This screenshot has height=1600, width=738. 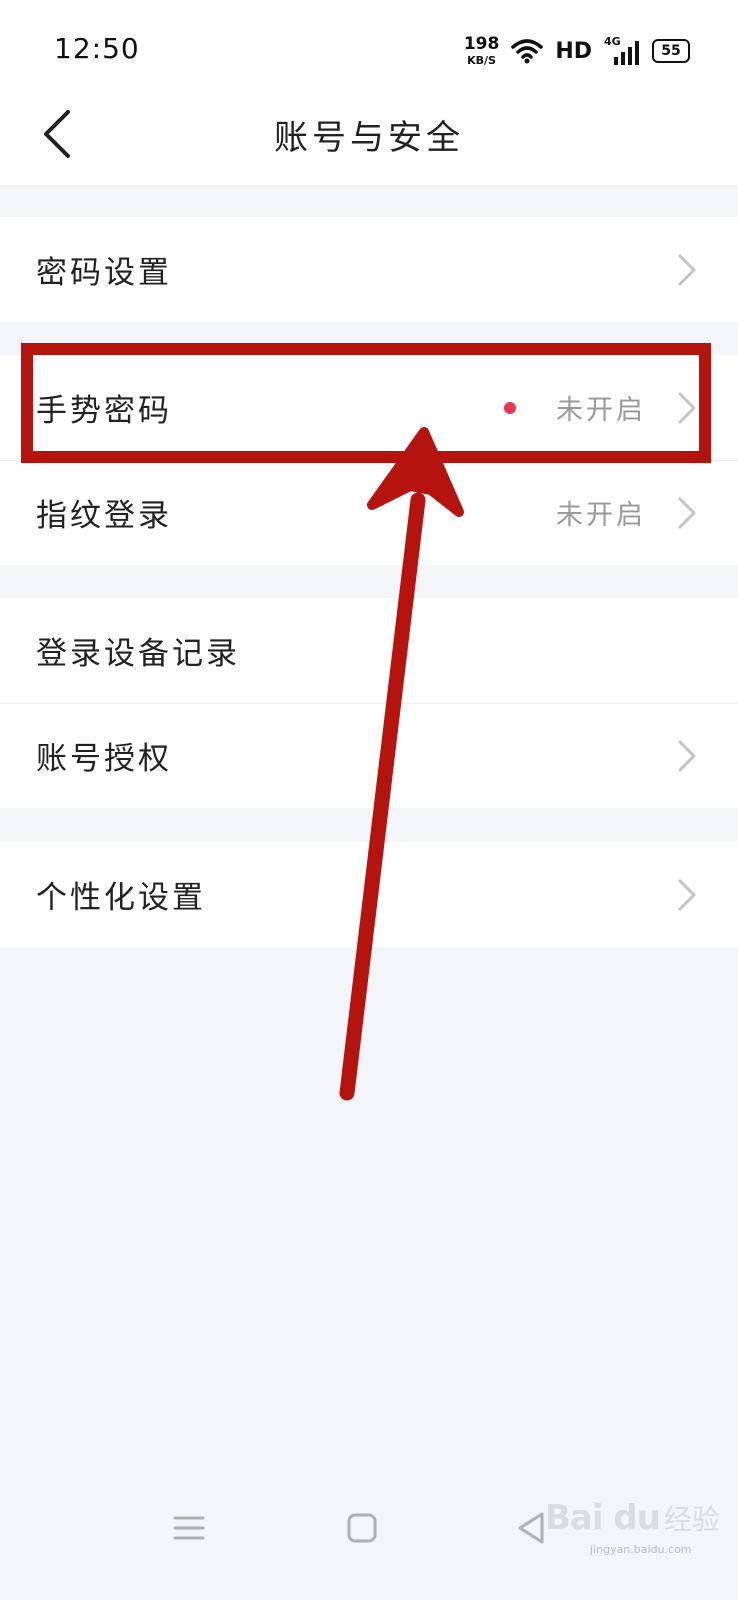 I want to click on home-button, so click(x=361, y=1528).